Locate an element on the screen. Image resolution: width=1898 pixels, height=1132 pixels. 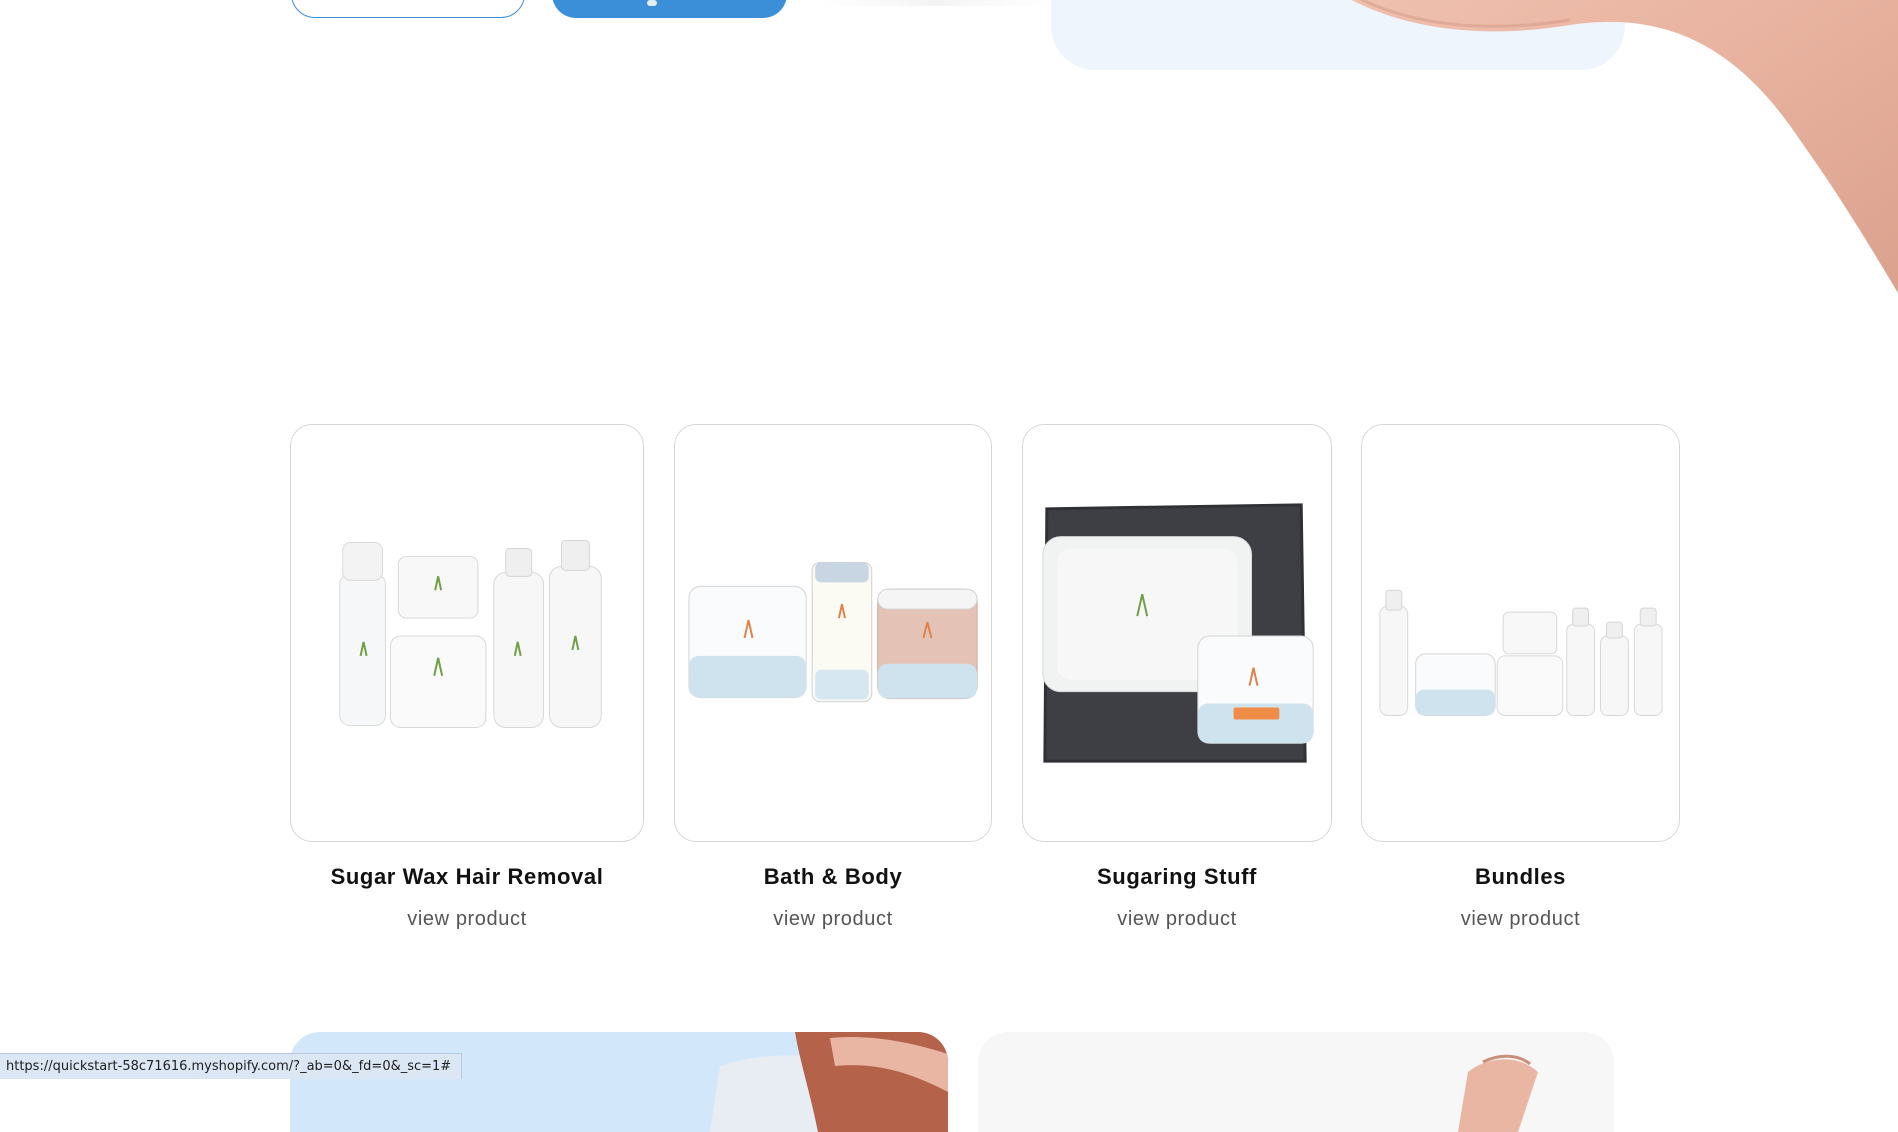
hero-divider is located at coordinates (935, 3).